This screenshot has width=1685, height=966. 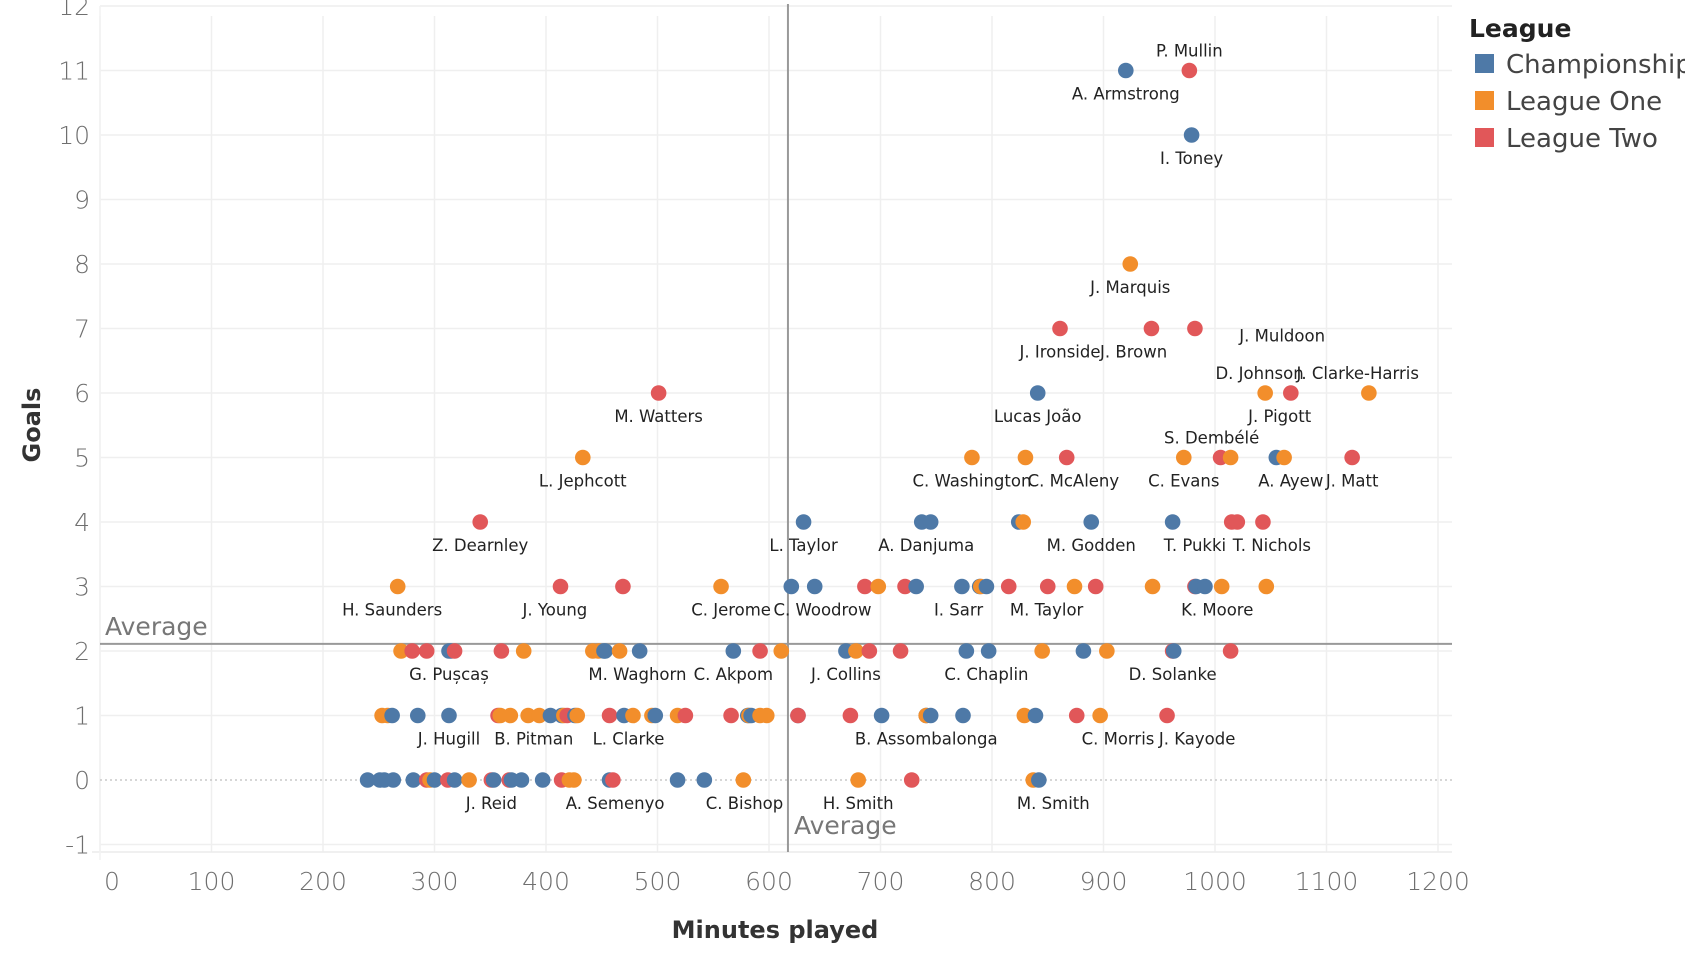 What do you see at coordinates (1582, 139) in the screenshot?
I see `legend-label: League Two` at bounding box center [1582, 139].